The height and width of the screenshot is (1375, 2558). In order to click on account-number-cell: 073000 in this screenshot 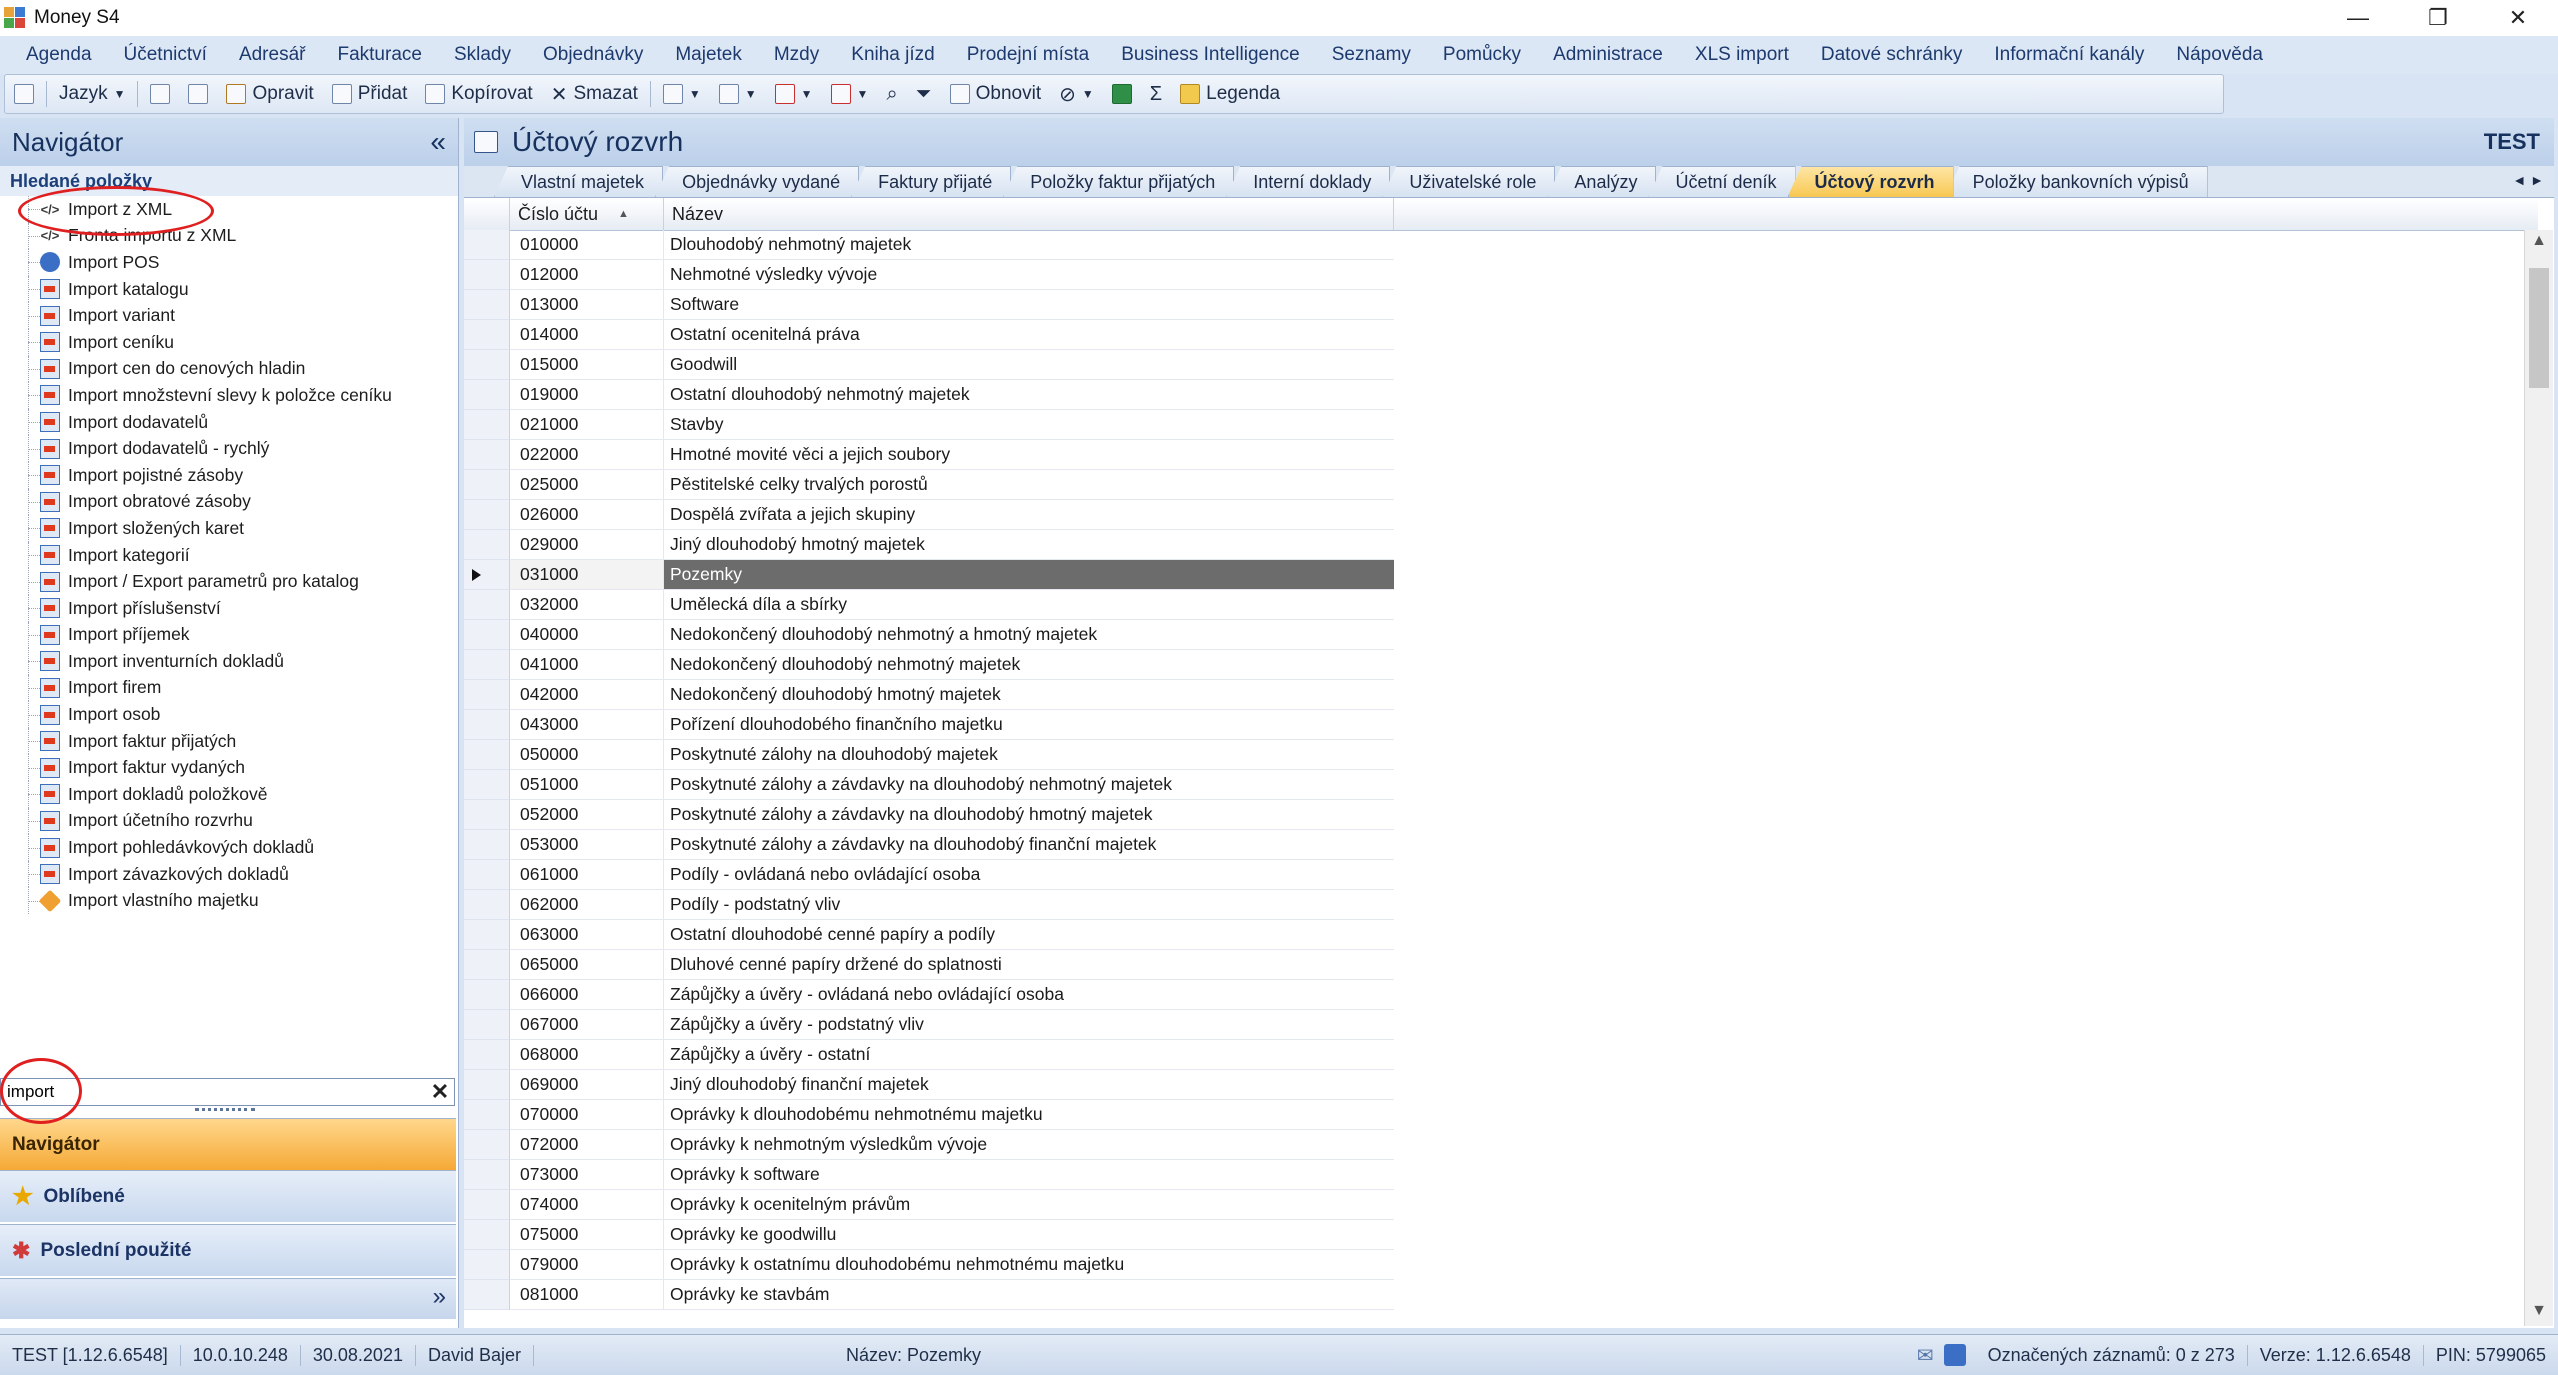, I will do `click(587, 1175)`.